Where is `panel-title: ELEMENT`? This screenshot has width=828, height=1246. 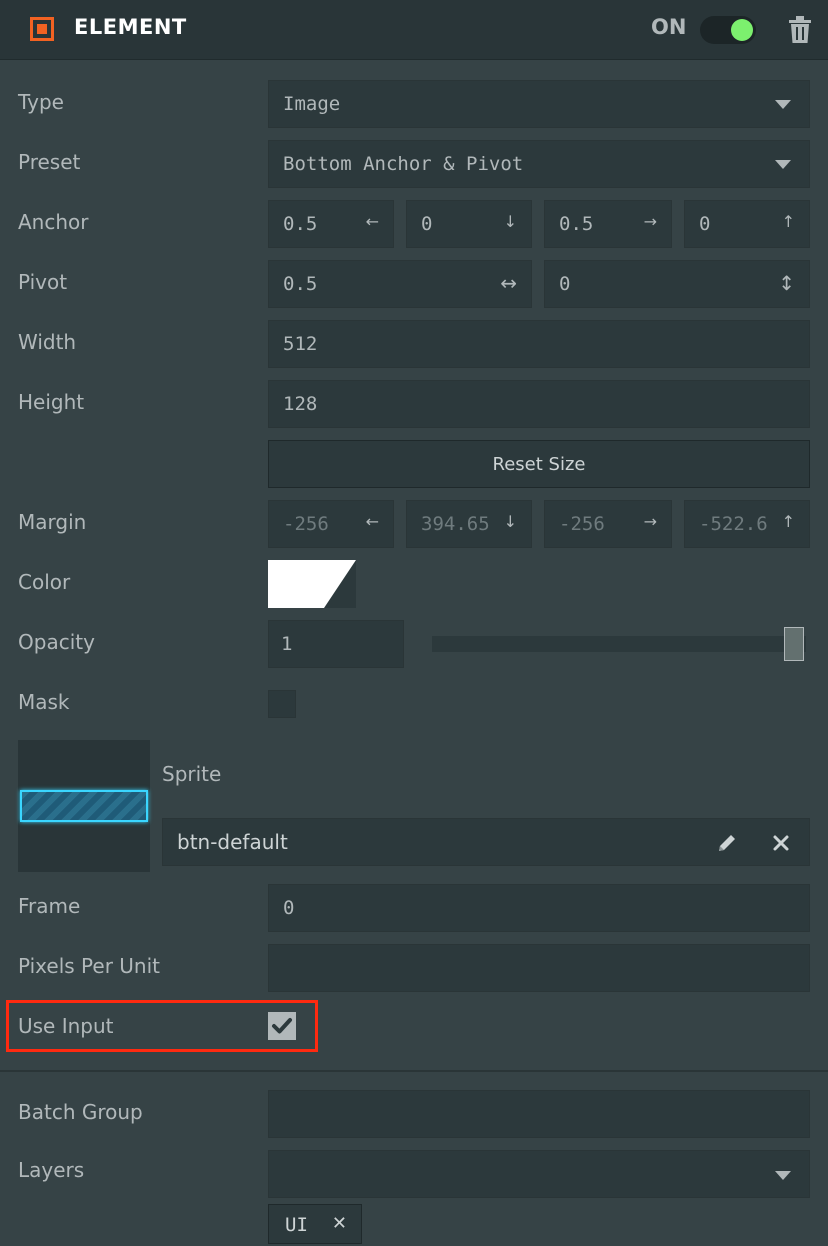 panel-title: ELEMENT is located at coordinates (130, 27).